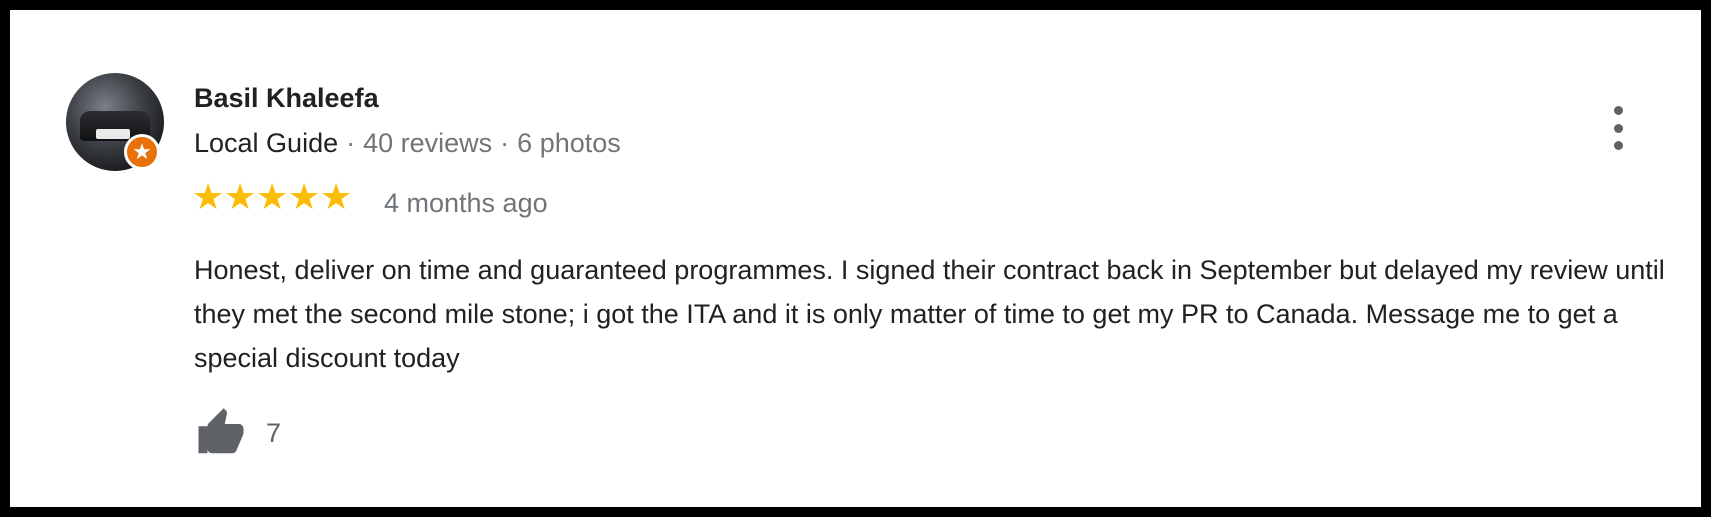 The image size is (1711, 517). Describe the element at coordinates (113, 134) in the screenshot. I see `avatar-photo-plate` at that location.